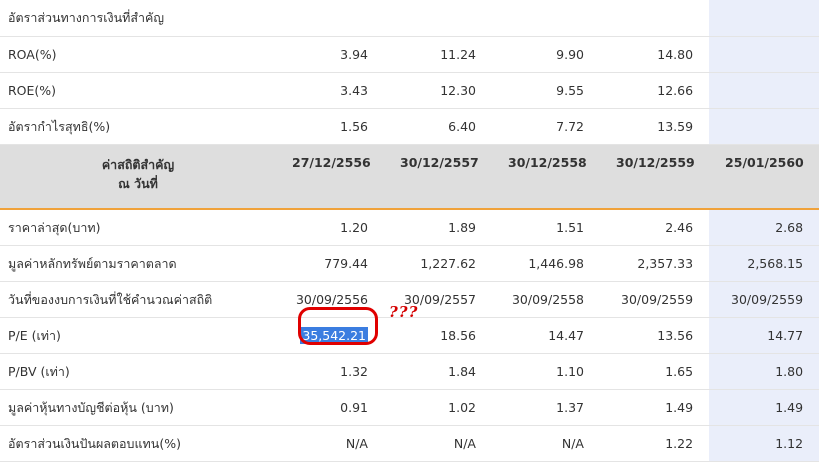 The height and width of the screenshot is (462, 819). Describe the element at coordinates (546, 177) in the screenshot. I see `date-header: 30/12/2558` at that location.